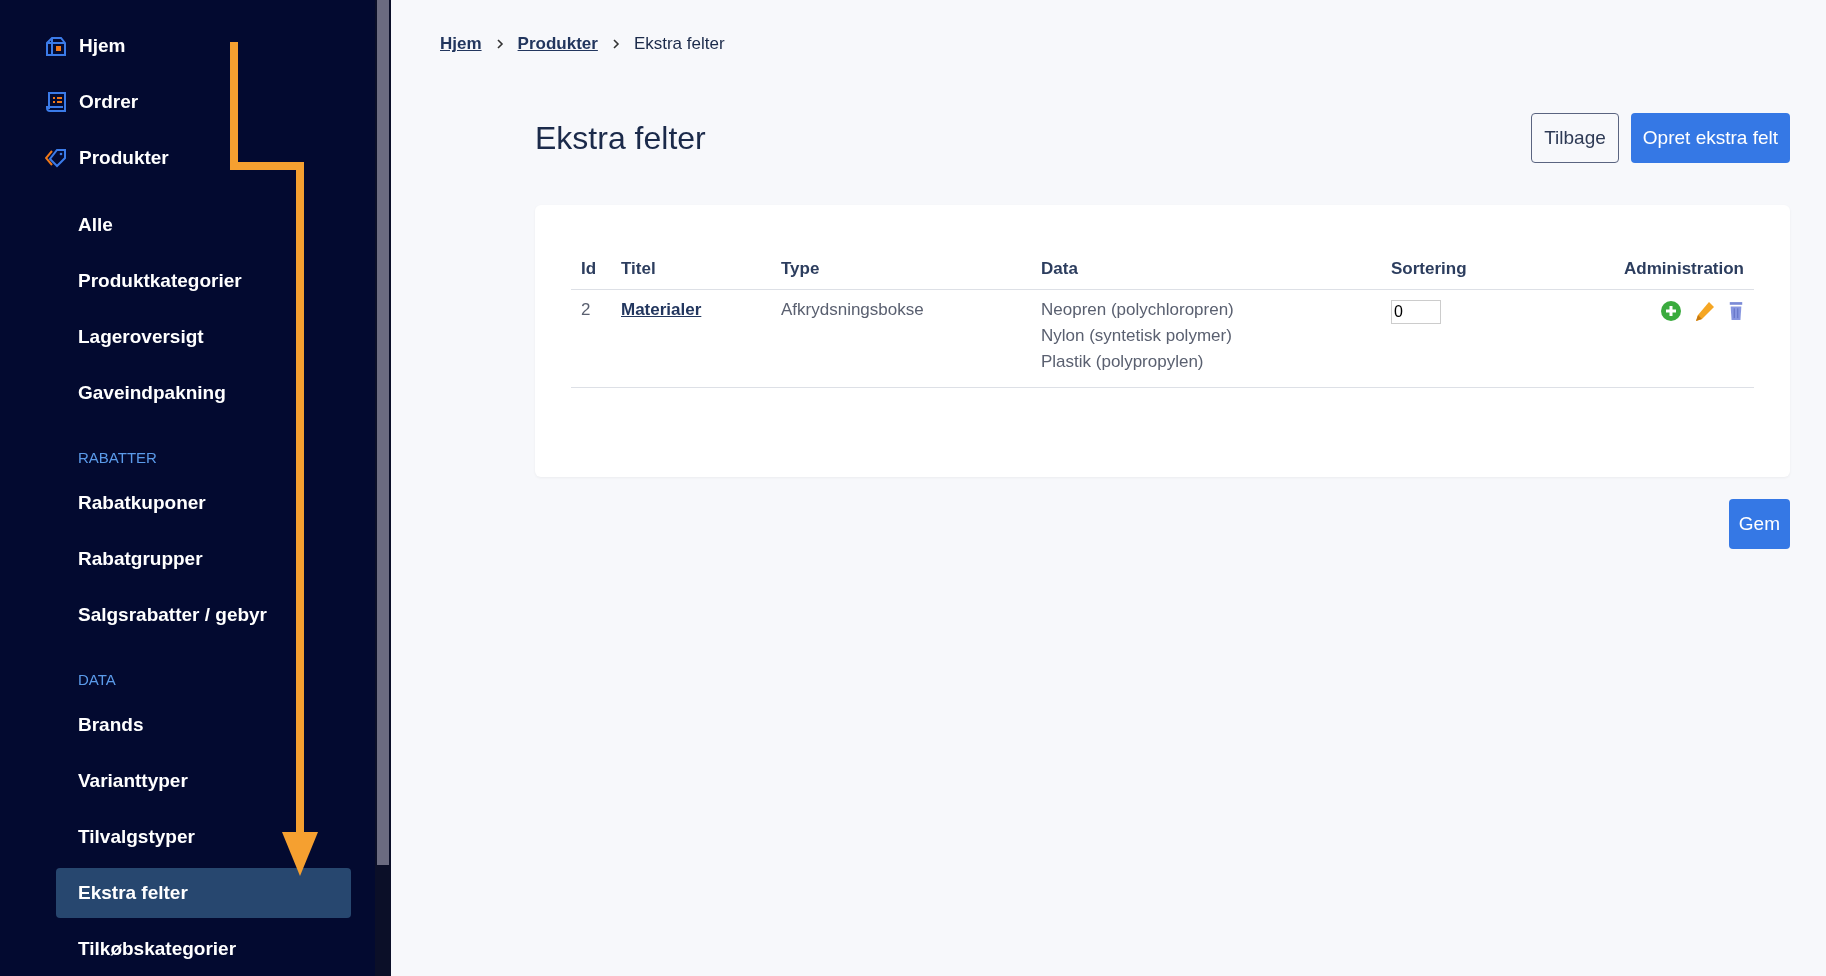  What do you see at coordinates (56, 158) in the screenshot?
I see `tag-icon` at bounding box center [56, 158].